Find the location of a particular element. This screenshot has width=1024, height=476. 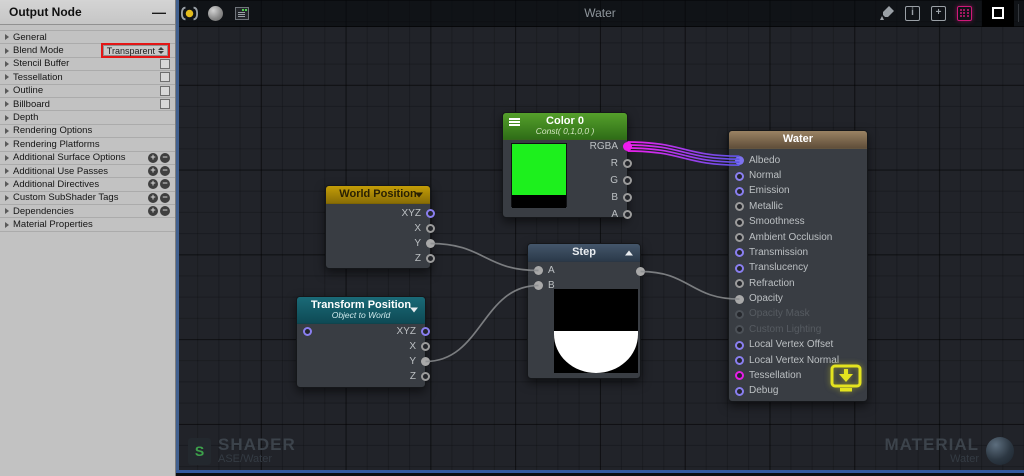

out-port-dot is located at coordinates (307, 331).